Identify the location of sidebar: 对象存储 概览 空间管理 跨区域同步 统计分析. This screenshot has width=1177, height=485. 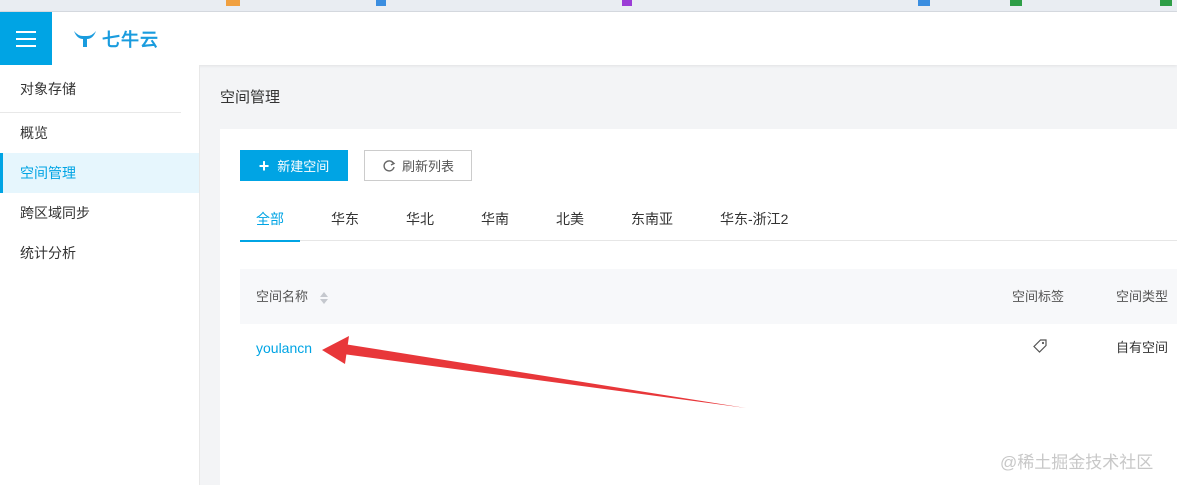
(100, 275).